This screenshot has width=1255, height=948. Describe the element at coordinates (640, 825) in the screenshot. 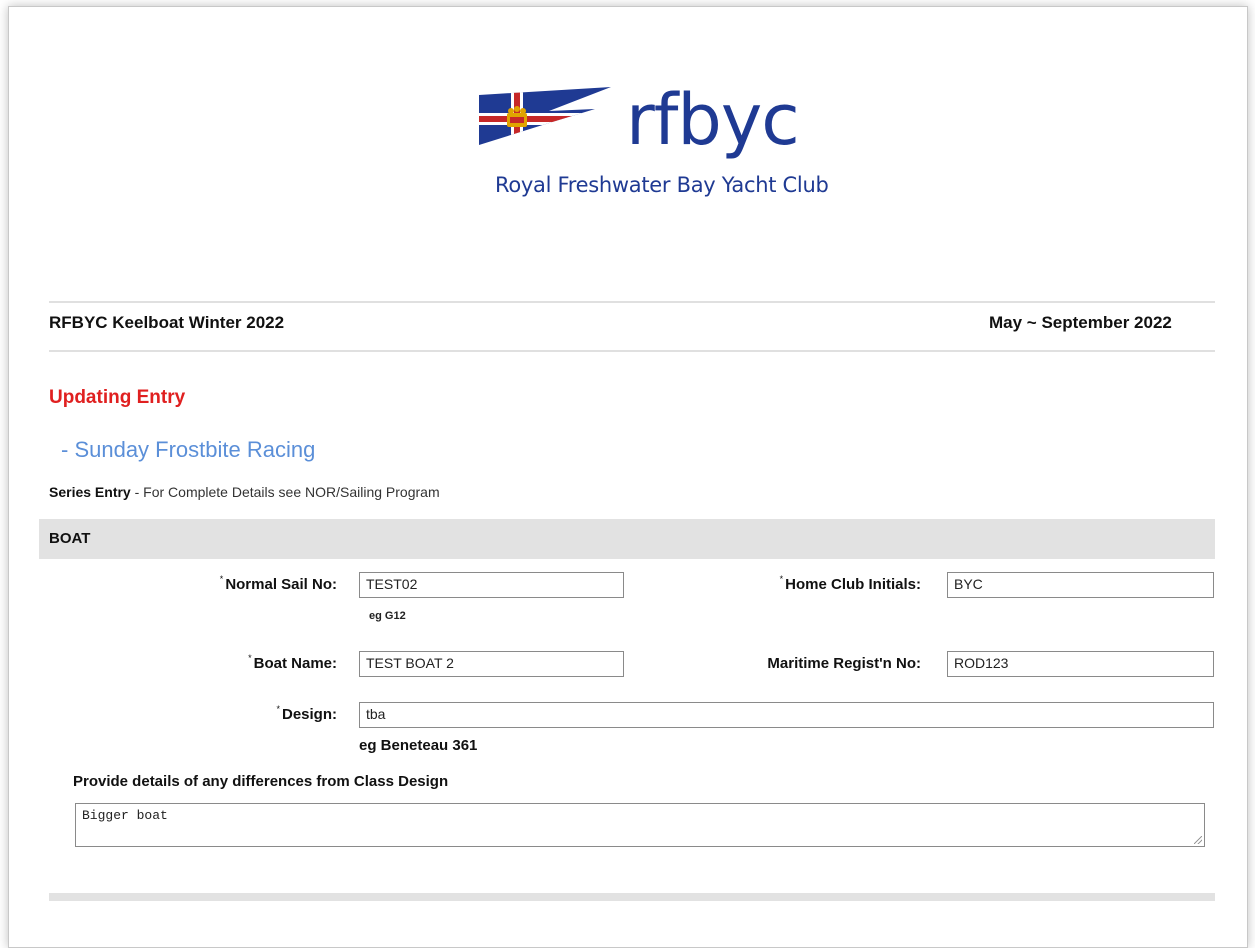

I see `differences-textarea: Bigger boat` at that location.